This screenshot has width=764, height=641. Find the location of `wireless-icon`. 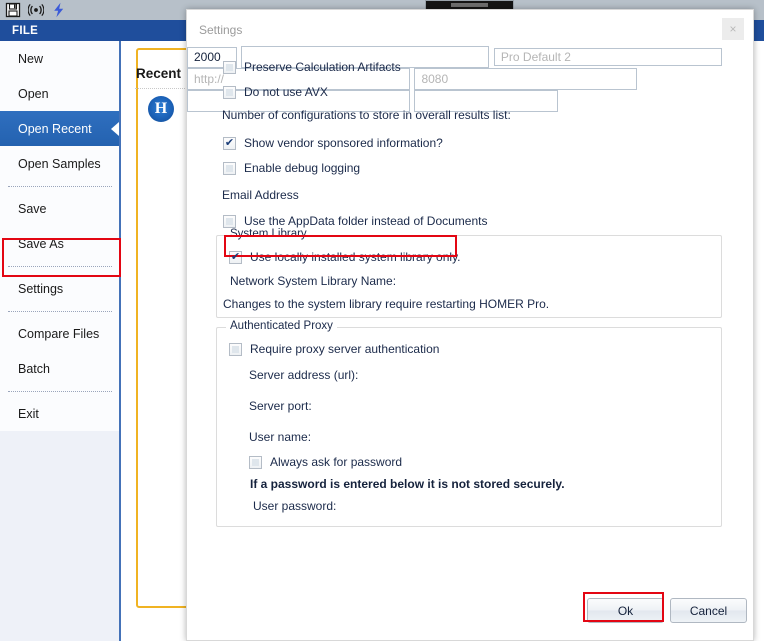

wireless-icon is located at coordinates (36, 10).